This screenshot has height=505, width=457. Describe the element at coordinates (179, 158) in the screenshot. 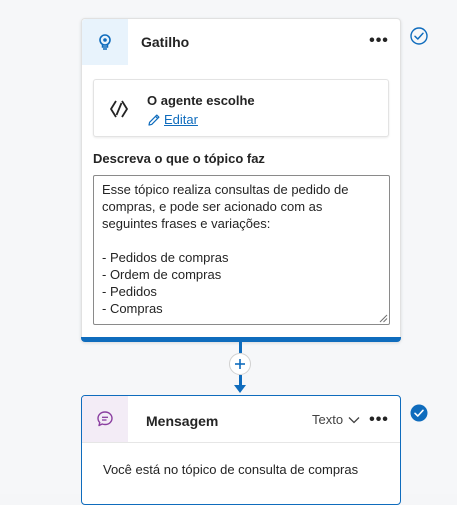

I see `description-label: Descreva o que o tópico faz` at that location.